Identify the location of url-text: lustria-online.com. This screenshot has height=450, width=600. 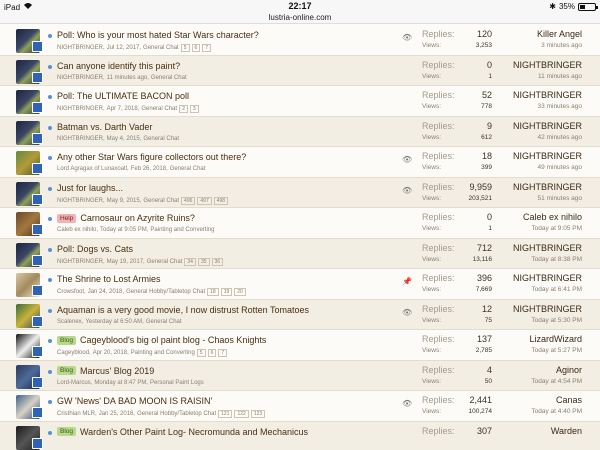
(300, 17).